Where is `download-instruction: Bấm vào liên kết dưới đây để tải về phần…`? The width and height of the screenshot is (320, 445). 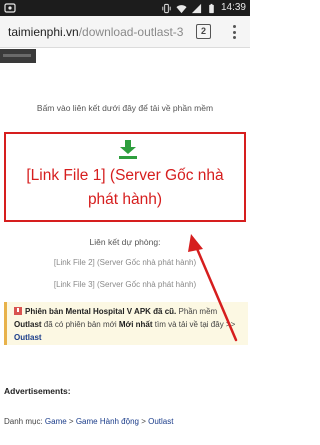
download-instruction: Bấm vào liên kết dưới đây để tải về phần… is located at coordinates (125, 108).